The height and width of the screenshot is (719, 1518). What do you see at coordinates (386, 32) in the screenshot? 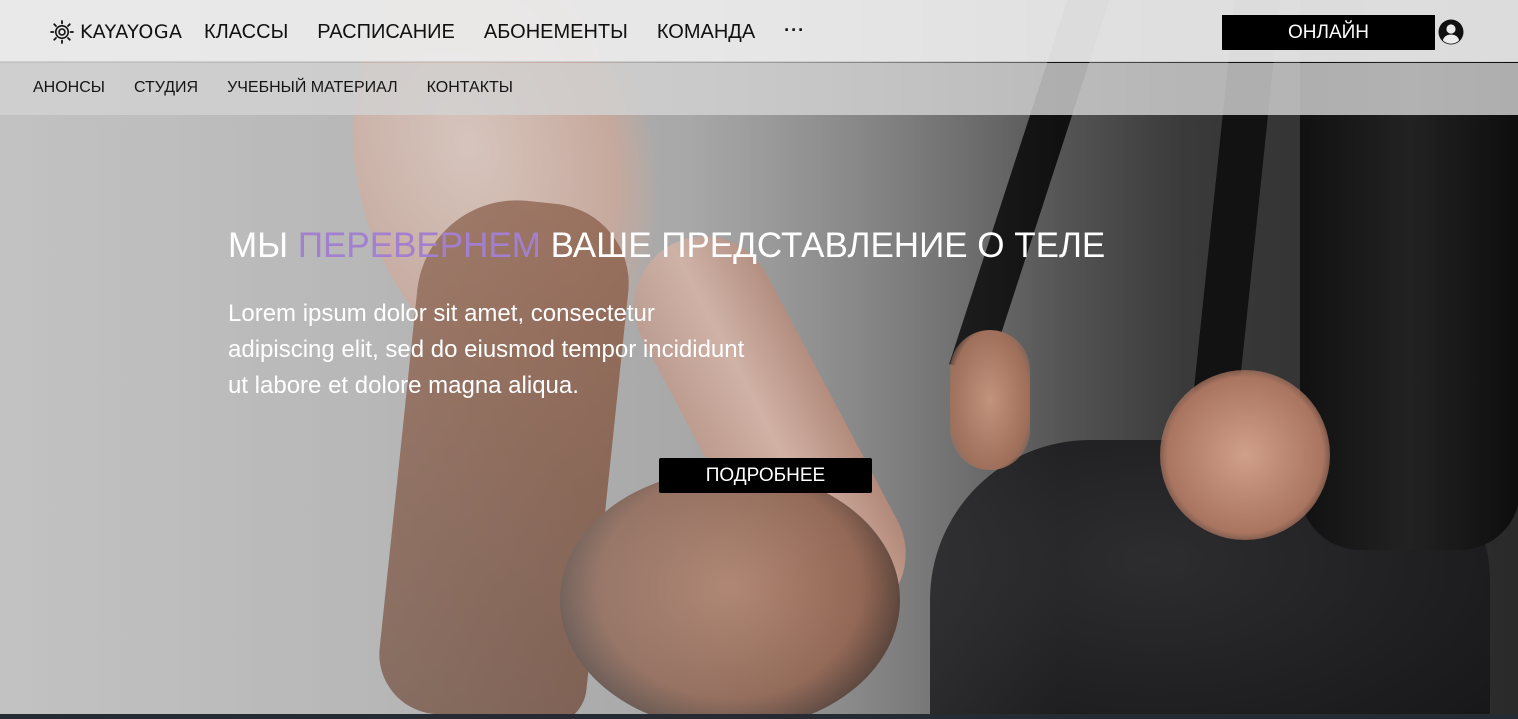
I see `nav-item-schedule: РАСПИСАНИЕ` at bounding box center [386, 32].